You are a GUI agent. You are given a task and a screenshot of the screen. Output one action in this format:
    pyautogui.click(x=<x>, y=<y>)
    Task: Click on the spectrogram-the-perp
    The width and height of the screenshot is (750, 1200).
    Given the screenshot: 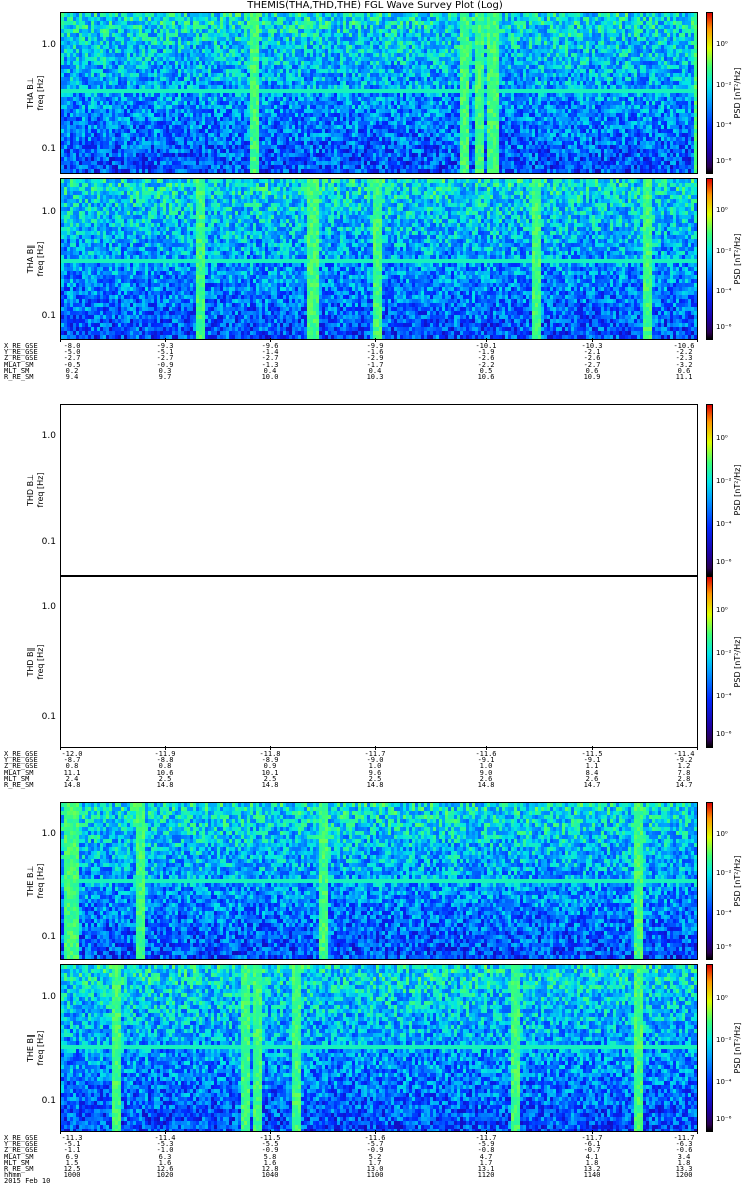 What is the action you would take?
    pyautogui.click(x=379, y=881)
    